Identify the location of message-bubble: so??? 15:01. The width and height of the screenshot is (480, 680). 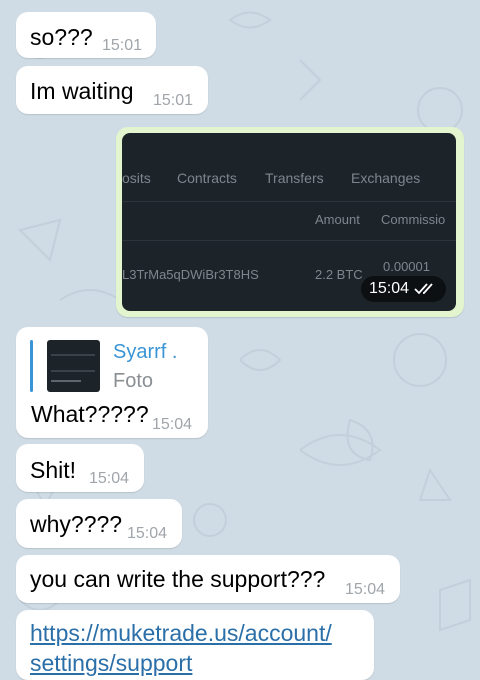
(86, 35).